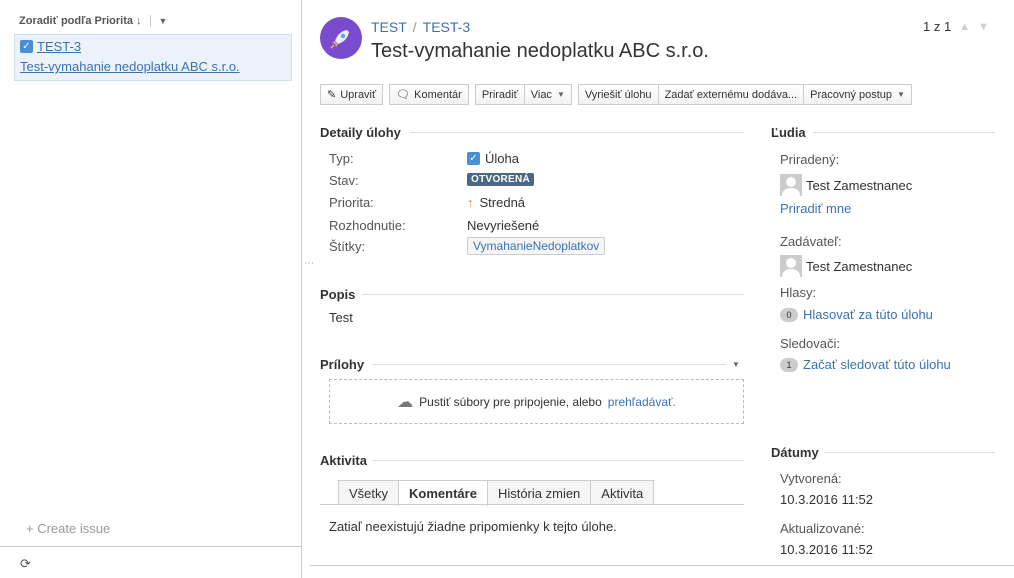  Describe the element at coordinates (846, 185) in the screenshot. I see `assignee-user: Test Zamestnanec` at that location.